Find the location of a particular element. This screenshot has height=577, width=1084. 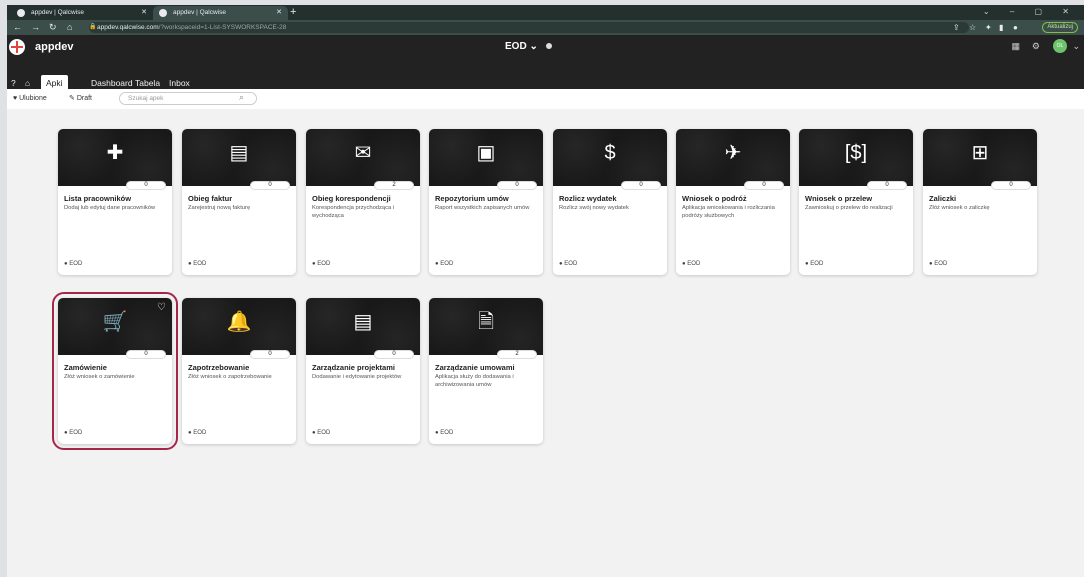

browser-tab: appdev | Qalcwise ✕ is located at coordinates (82, 13).